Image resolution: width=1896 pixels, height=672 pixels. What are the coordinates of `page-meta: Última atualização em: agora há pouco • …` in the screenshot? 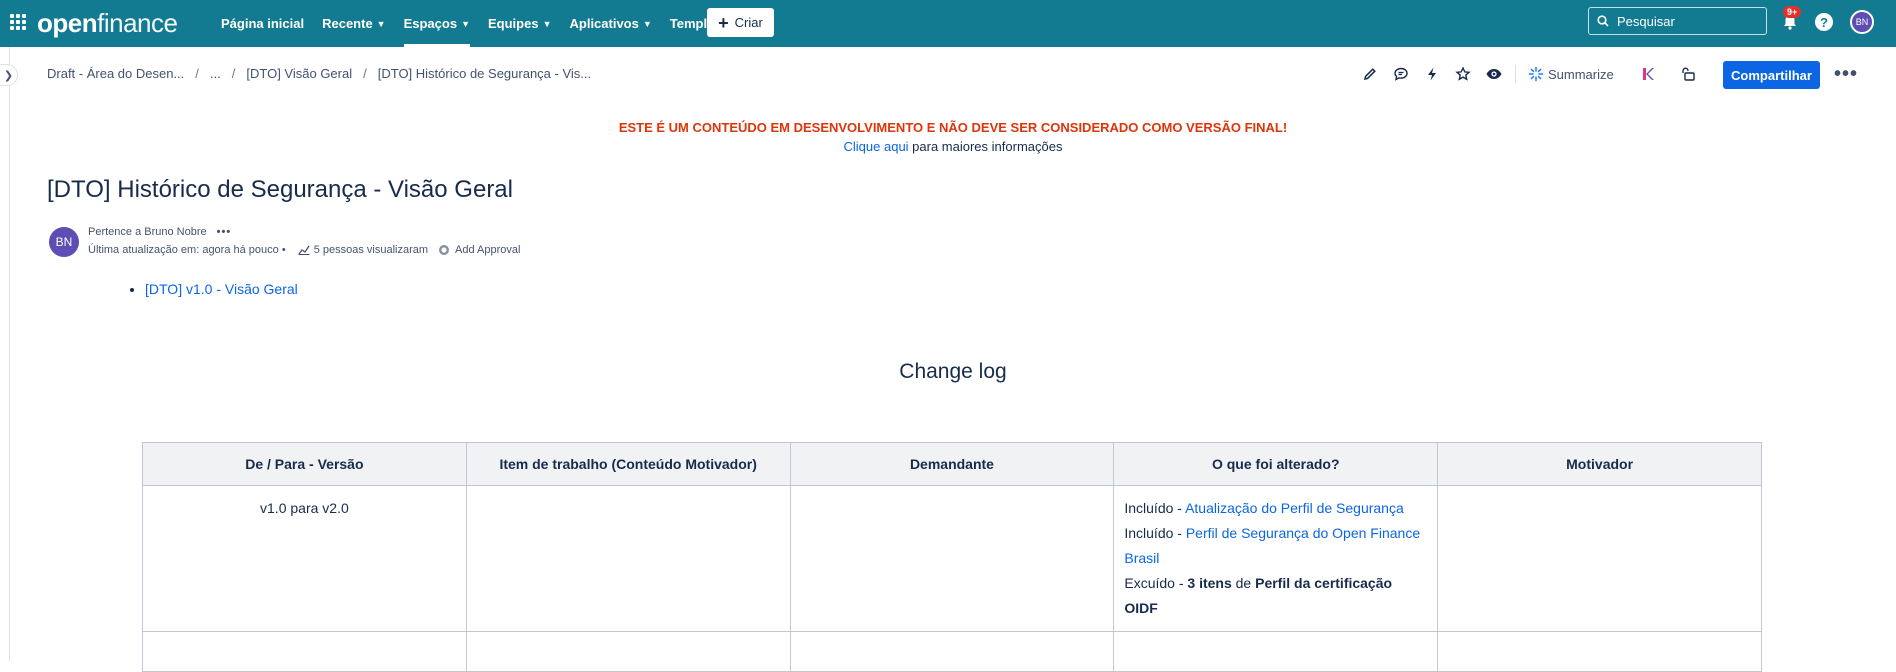 It's located at (304, 250).